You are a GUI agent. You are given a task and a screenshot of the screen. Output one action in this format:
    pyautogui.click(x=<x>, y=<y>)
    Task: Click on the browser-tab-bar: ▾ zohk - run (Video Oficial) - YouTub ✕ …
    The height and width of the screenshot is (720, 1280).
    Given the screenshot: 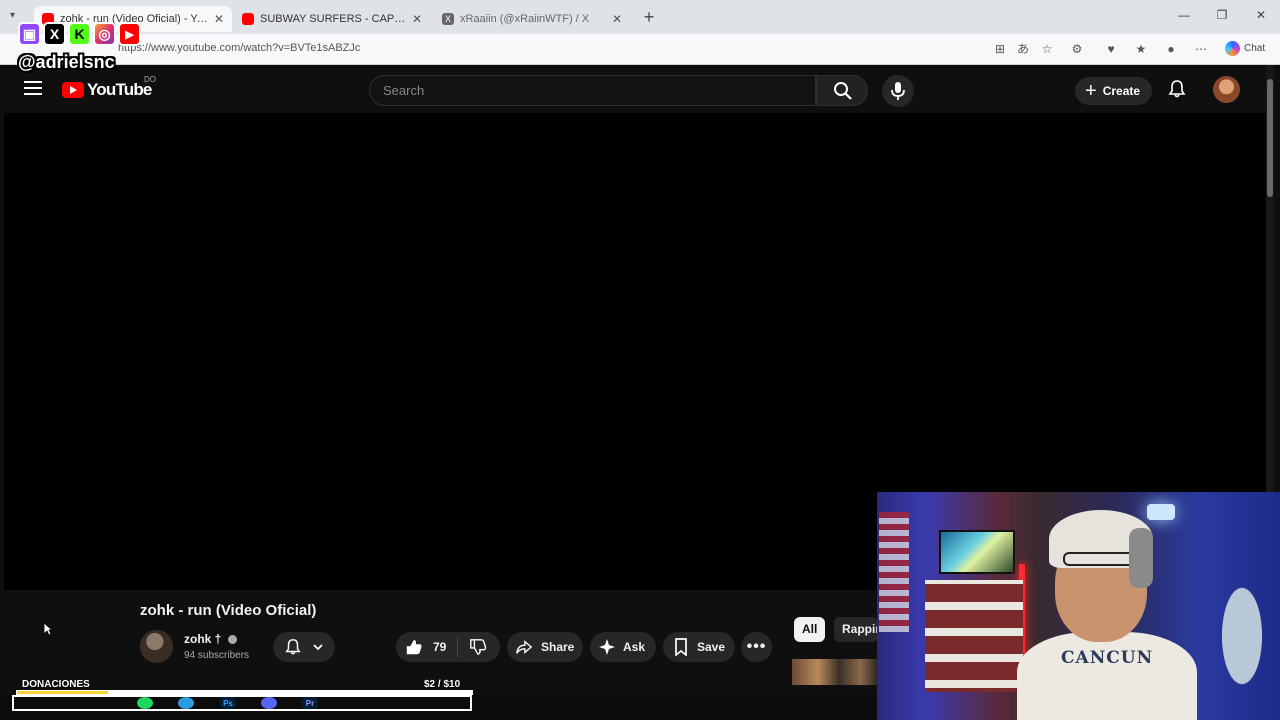 What is the action you would take?
    pyautogui.click(x=640, y=17)
    